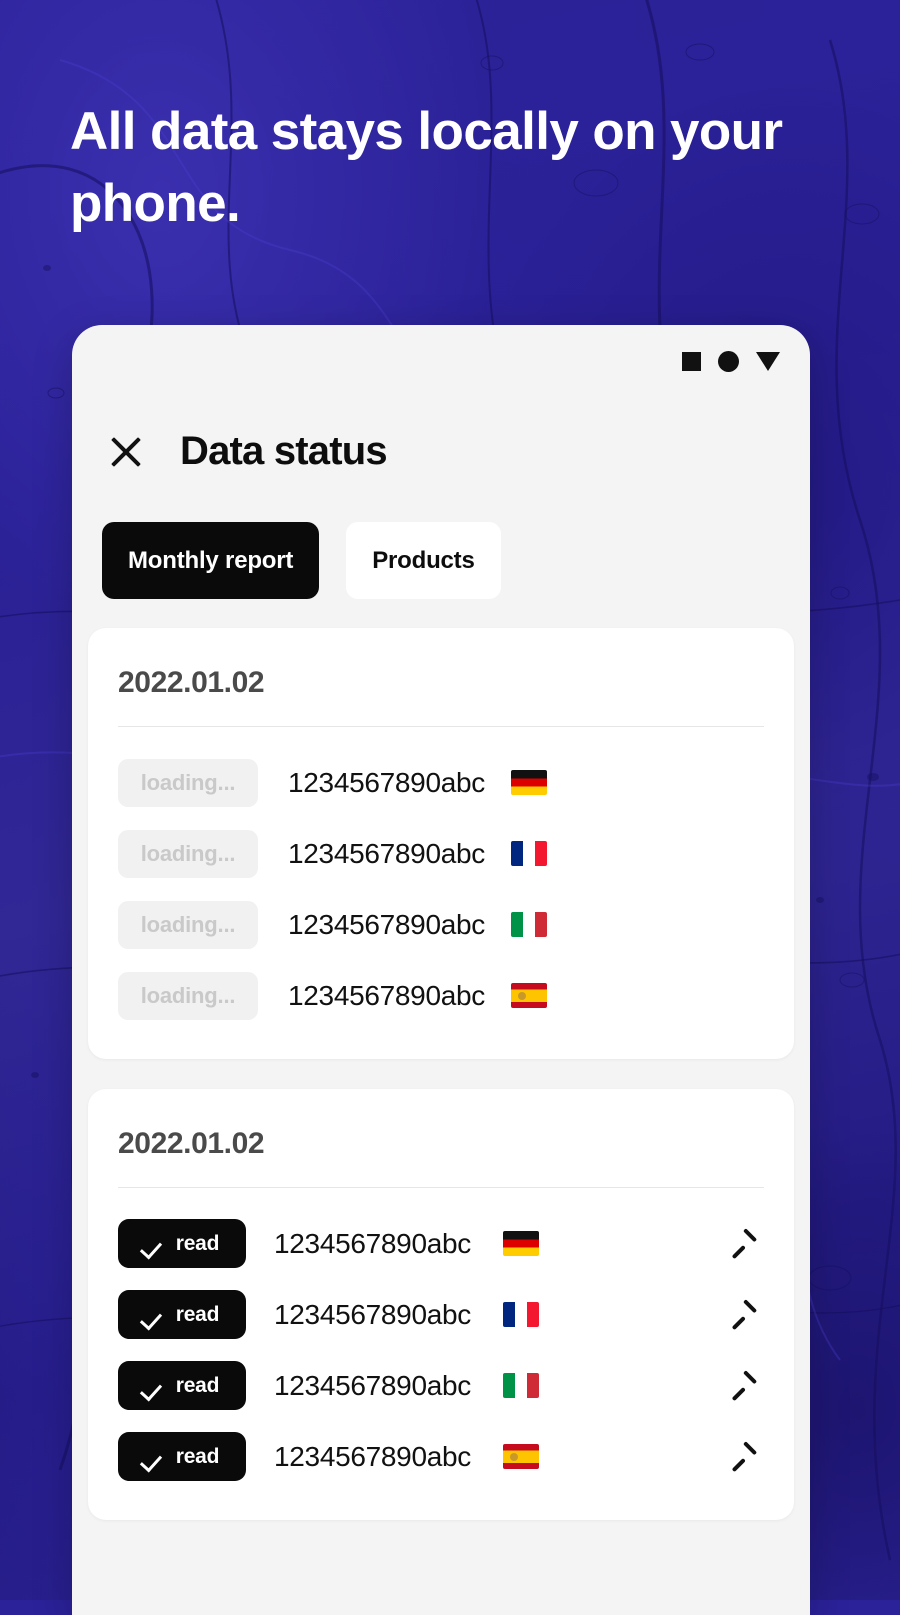 The height and width of the screenshot is (1615, 900). I want to click on triangle-down-icon, so click(768, 361).